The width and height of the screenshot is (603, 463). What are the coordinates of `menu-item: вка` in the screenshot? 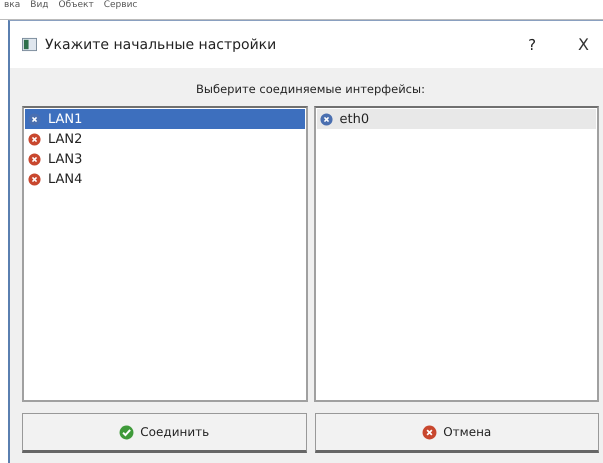 It's located at (12, 5).